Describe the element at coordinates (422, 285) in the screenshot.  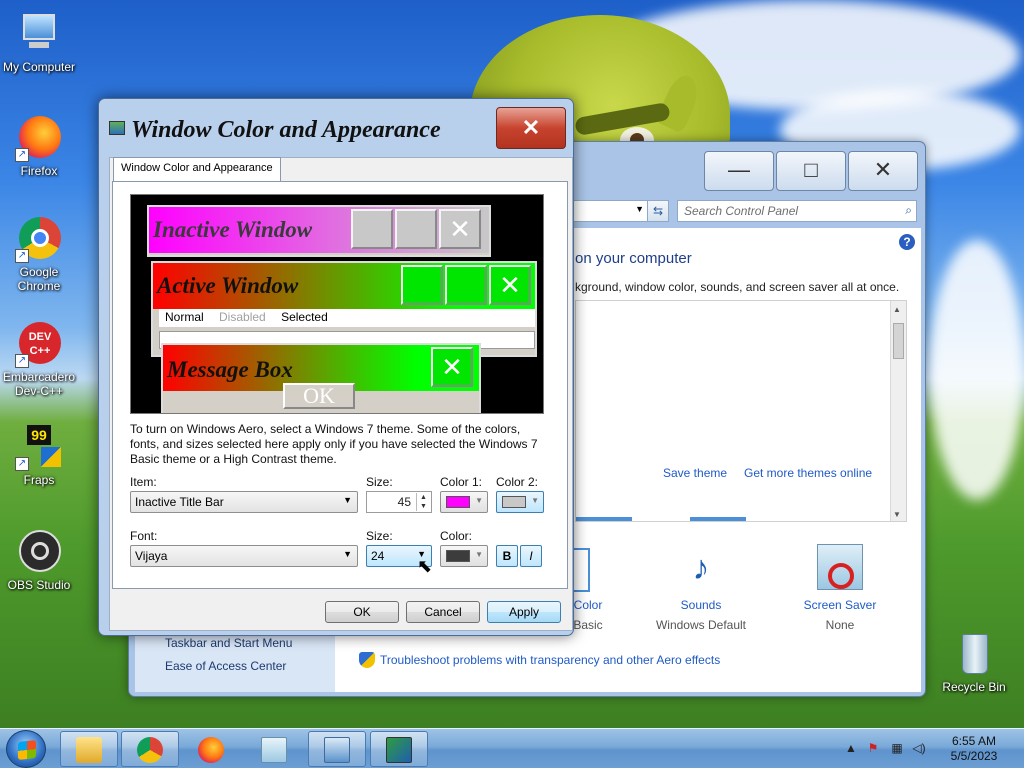
I see `preview-minimize-icon` at that location.